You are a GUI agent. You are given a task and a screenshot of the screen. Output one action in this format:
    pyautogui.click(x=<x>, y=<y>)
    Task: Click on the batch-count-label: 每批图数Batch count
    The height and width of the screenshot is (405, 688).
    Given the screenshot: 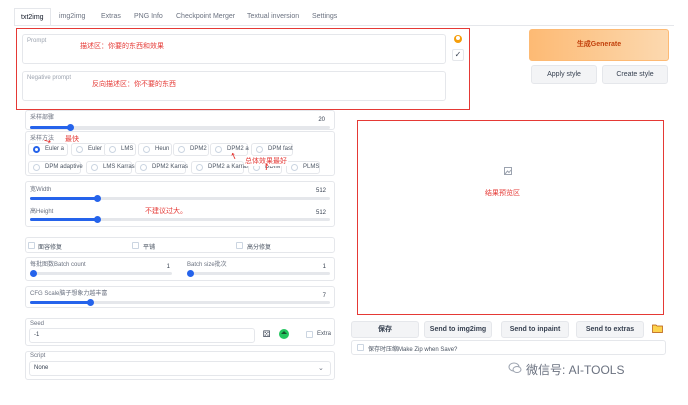 What is the action you would take?
    pyautogui.click(x=58, y=265)
    